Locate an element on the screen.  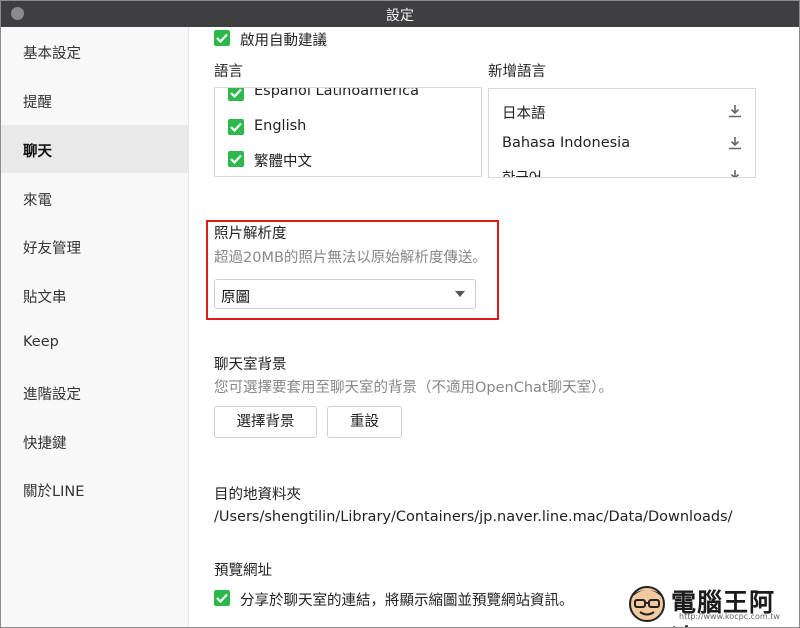
sidebar-item-about: 關於LINE is located at coordinates (94, 489).